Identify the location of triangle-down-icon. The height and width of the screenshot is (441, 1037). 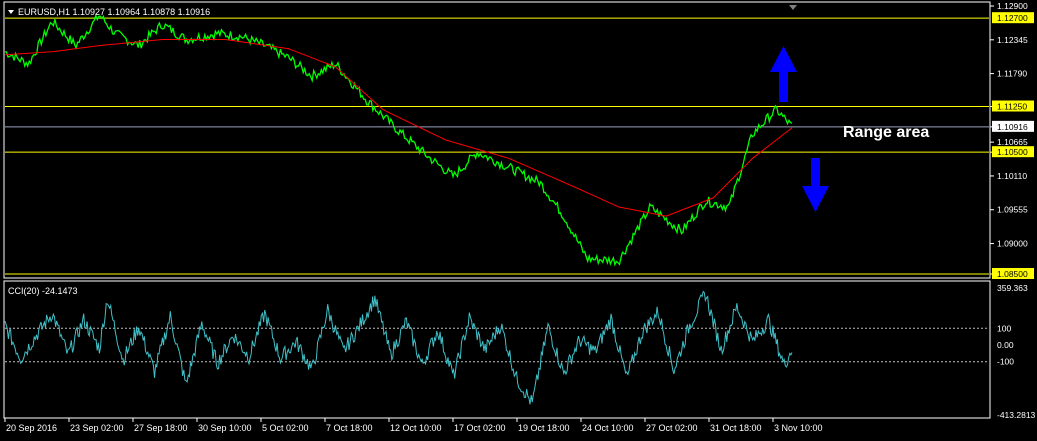
(11, 12).